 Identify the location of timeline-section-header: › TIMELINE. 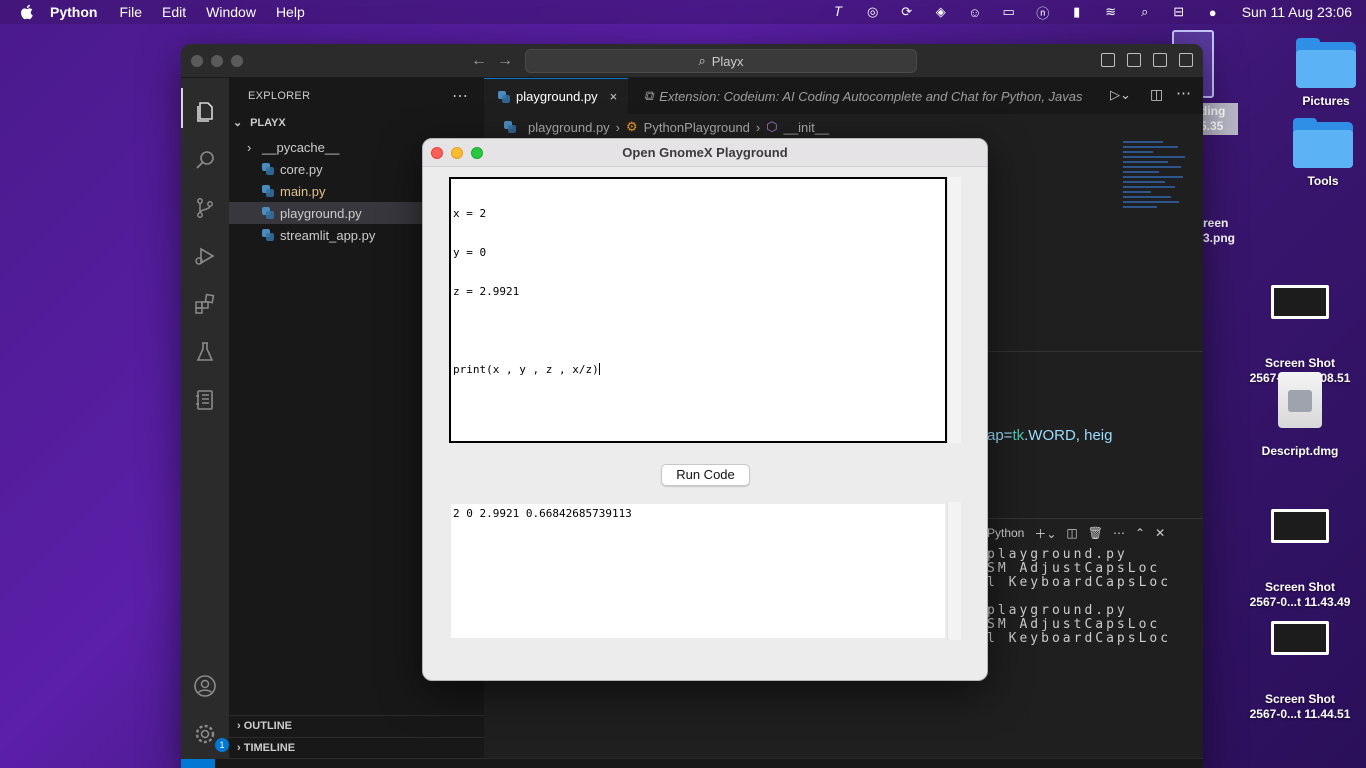
(266, 748).